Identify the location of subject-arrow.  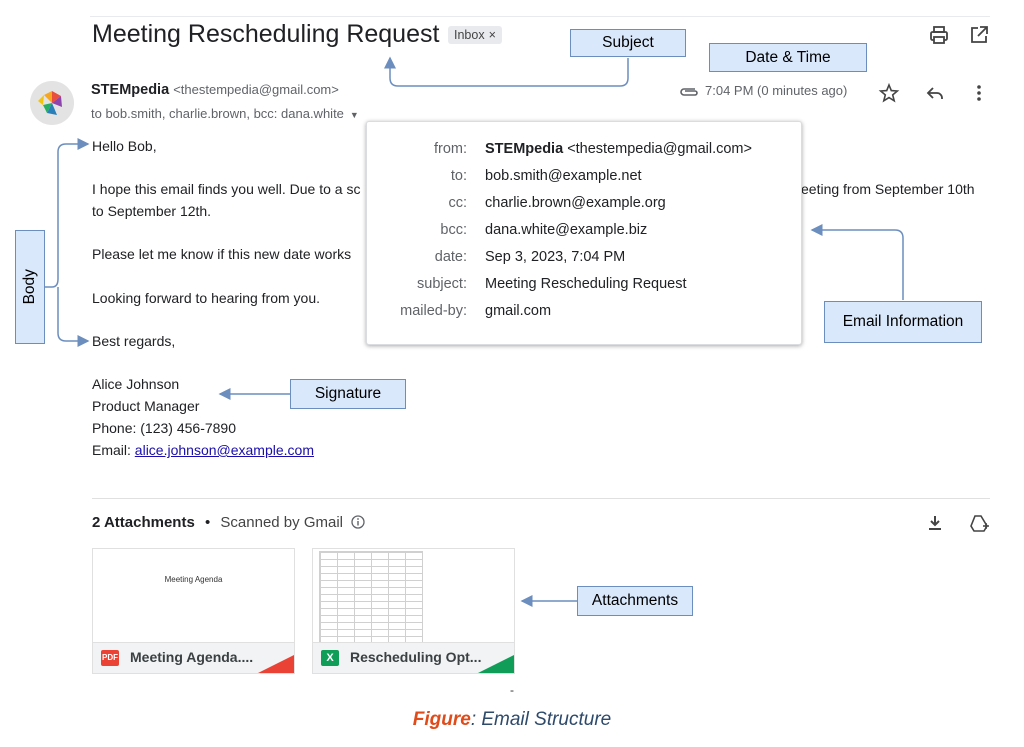
(506, 71).